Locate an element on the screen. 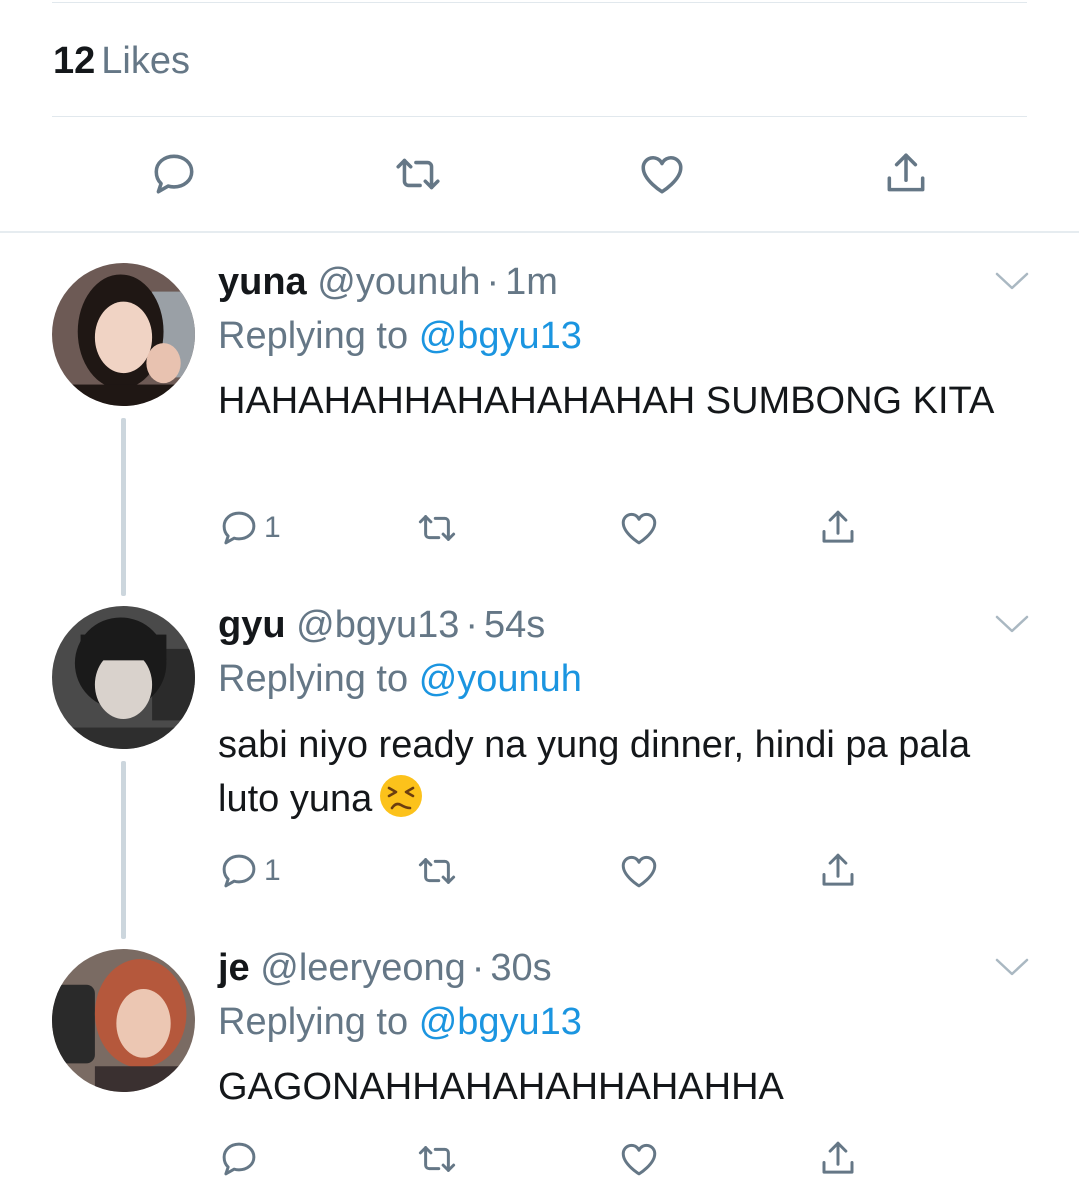  timestamp: 1m is located at coordinates (531, 282).